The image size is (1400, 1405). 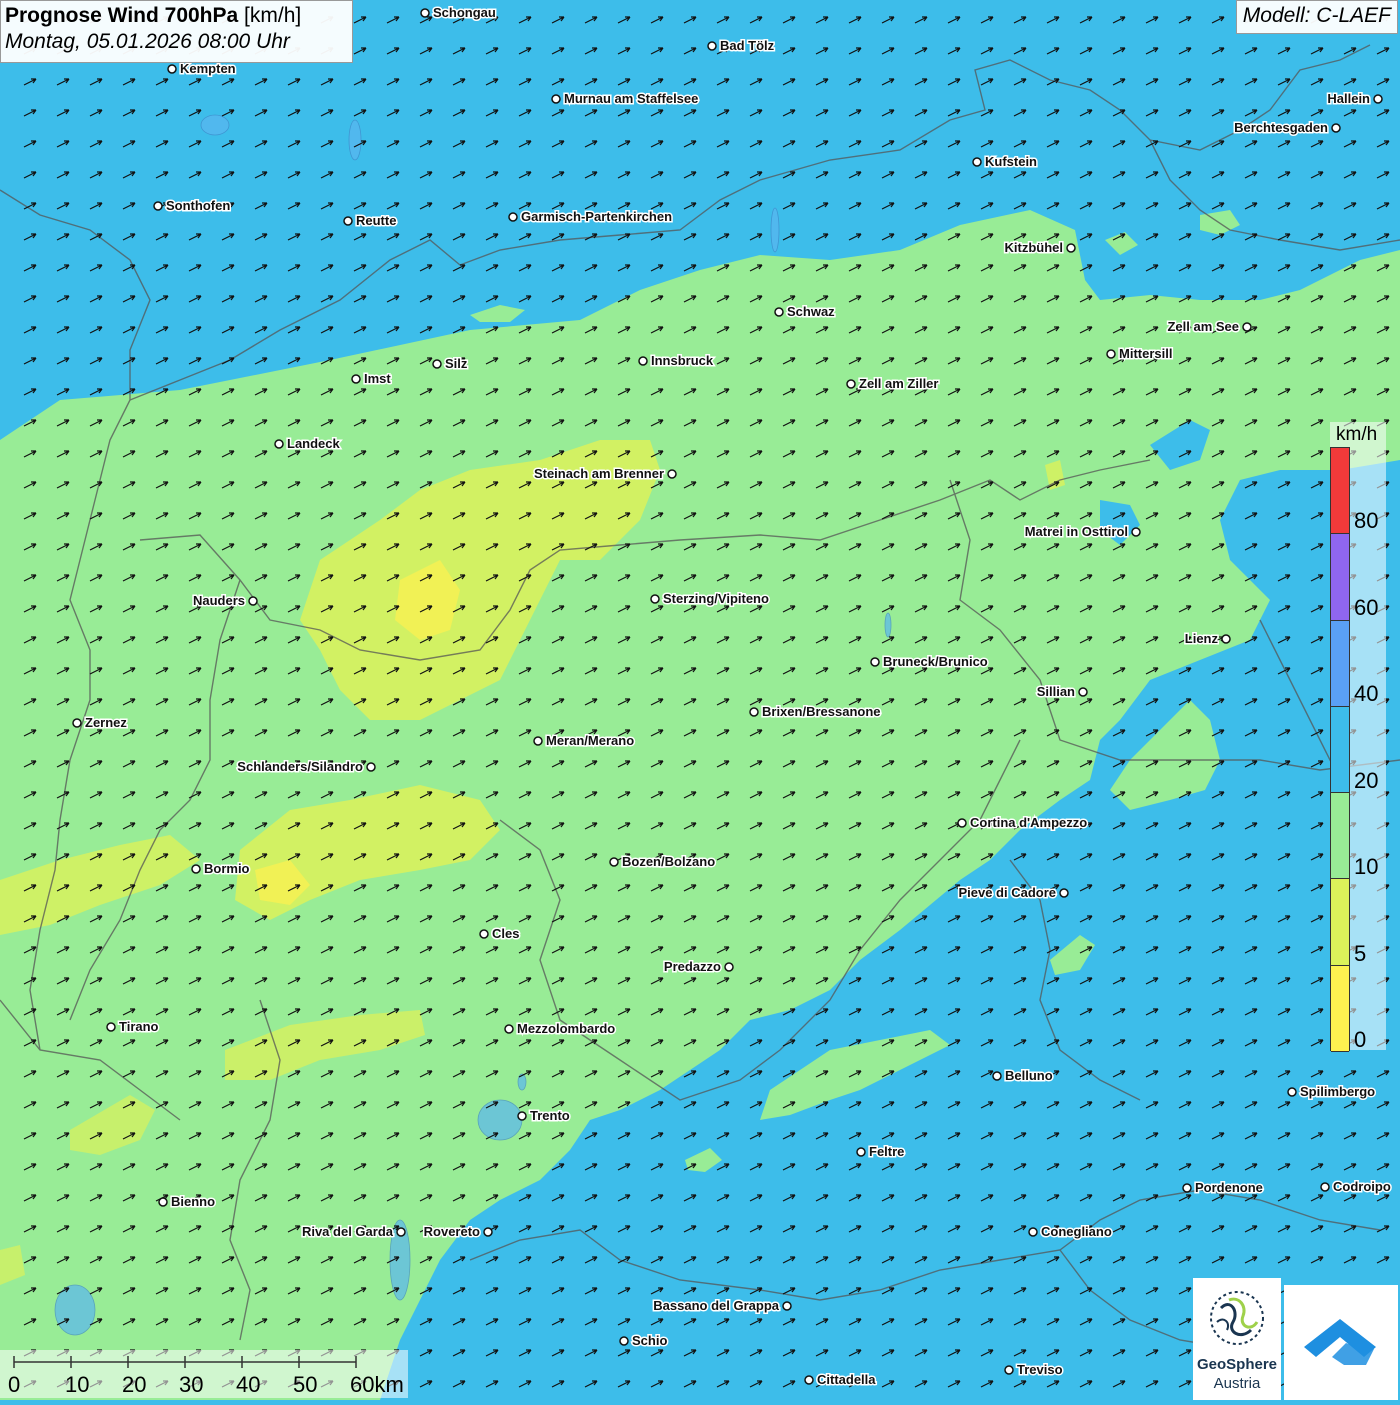 I want to click on app-logo, so click(x=1341, y=1342).